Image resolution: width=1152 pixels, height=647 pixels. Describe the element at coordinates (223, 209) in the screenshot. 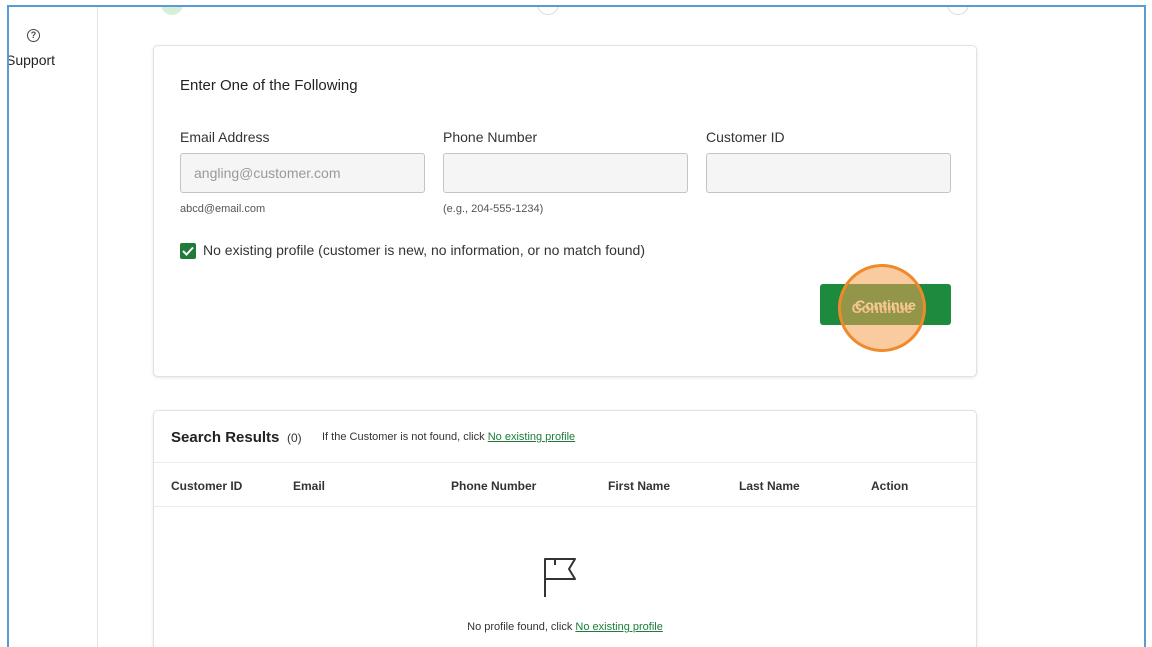

I see `email-hint: abcd@email.com` at that location.